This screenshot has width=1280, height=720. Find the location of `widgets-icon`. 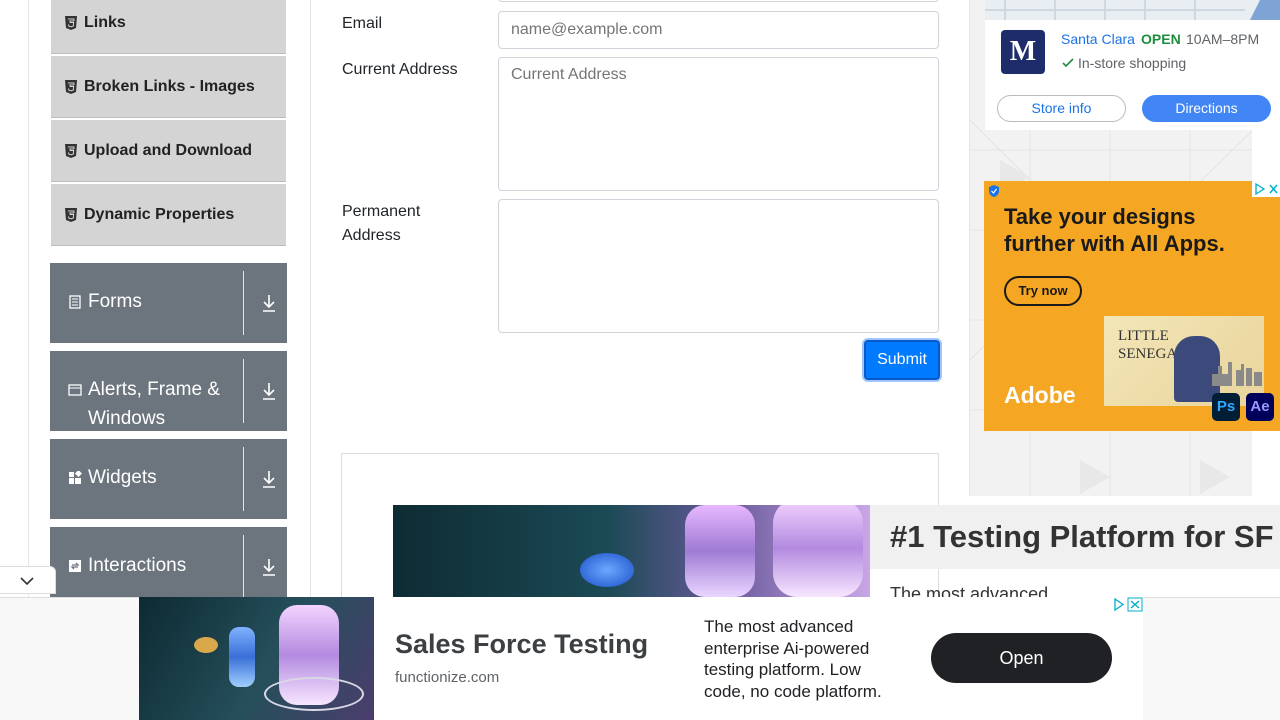

widgets-icon is located at coordinates (75, 477).